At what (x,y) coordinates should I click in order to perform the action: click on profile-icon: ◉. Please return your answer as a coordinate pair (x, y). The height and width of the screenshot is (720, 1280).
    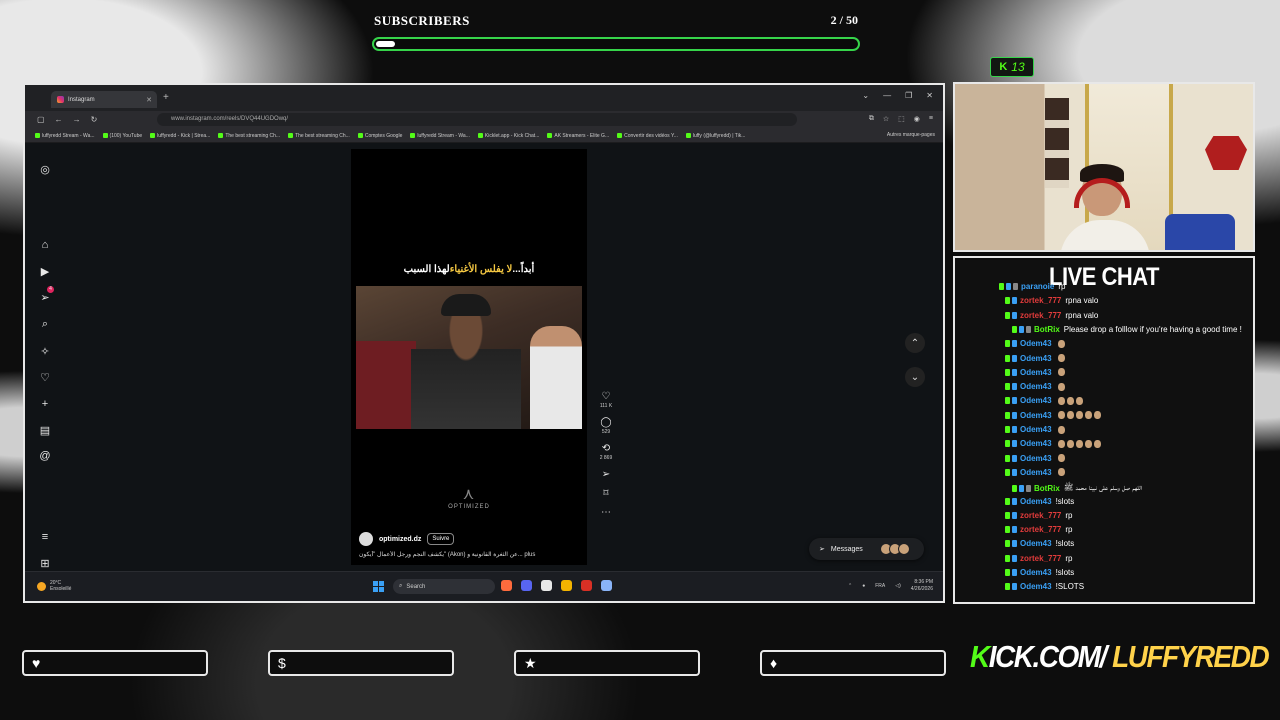
    Looking at the image, I should click on (917, 119).